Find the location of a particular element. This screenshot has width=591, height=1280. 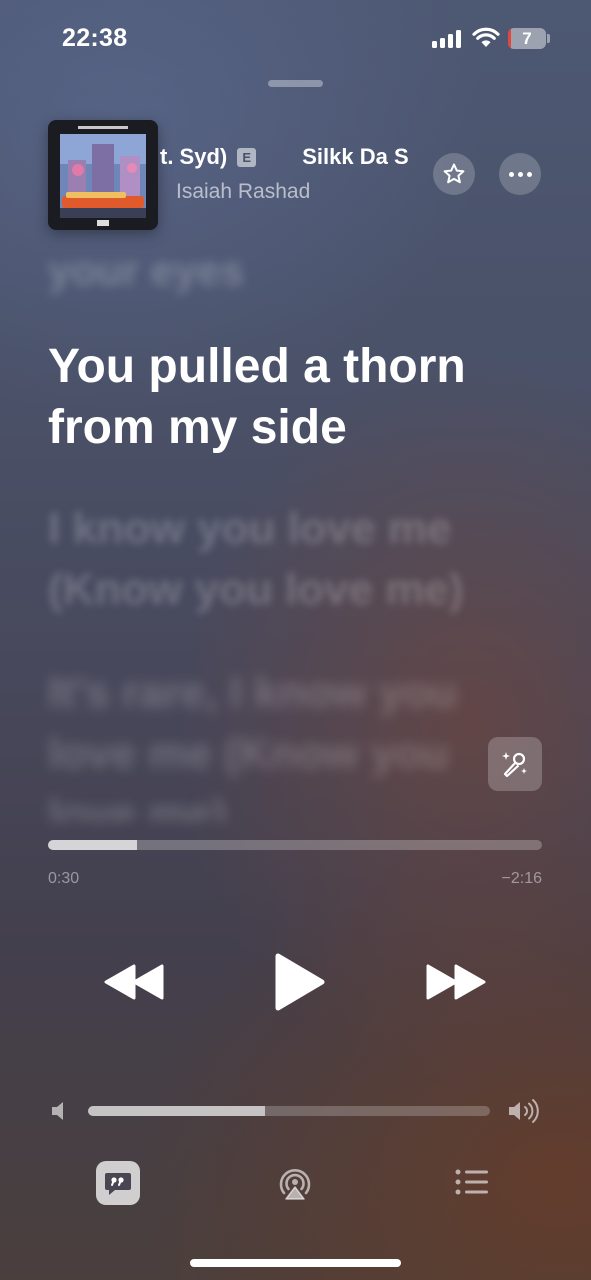

battery-cap is located at coordinates (548, 38).